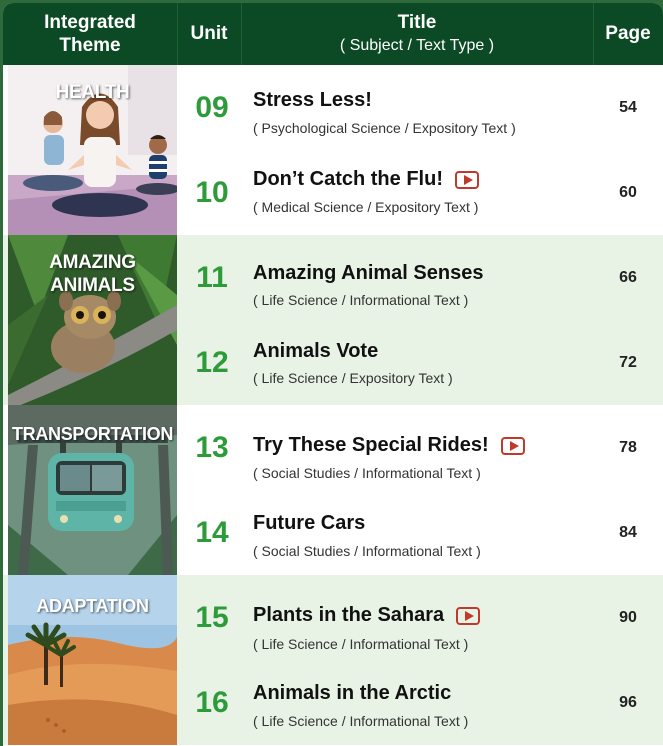  Describe the element at coordinates (90, 22) in the screenshot. I see `header-theme-line1: Integrated` at that location.